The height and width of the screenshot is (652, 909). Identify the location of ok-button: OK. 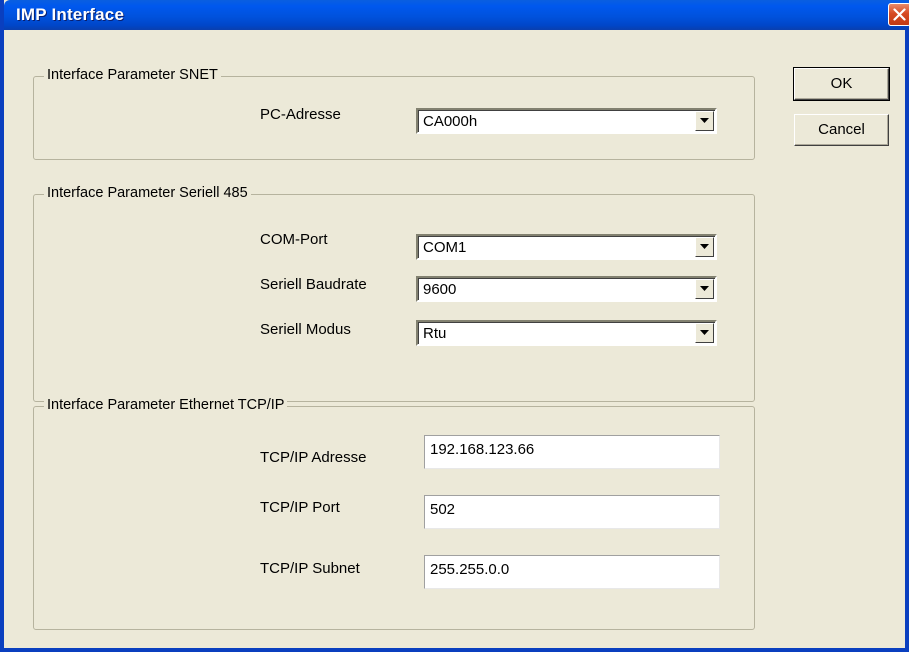
(841, 84).